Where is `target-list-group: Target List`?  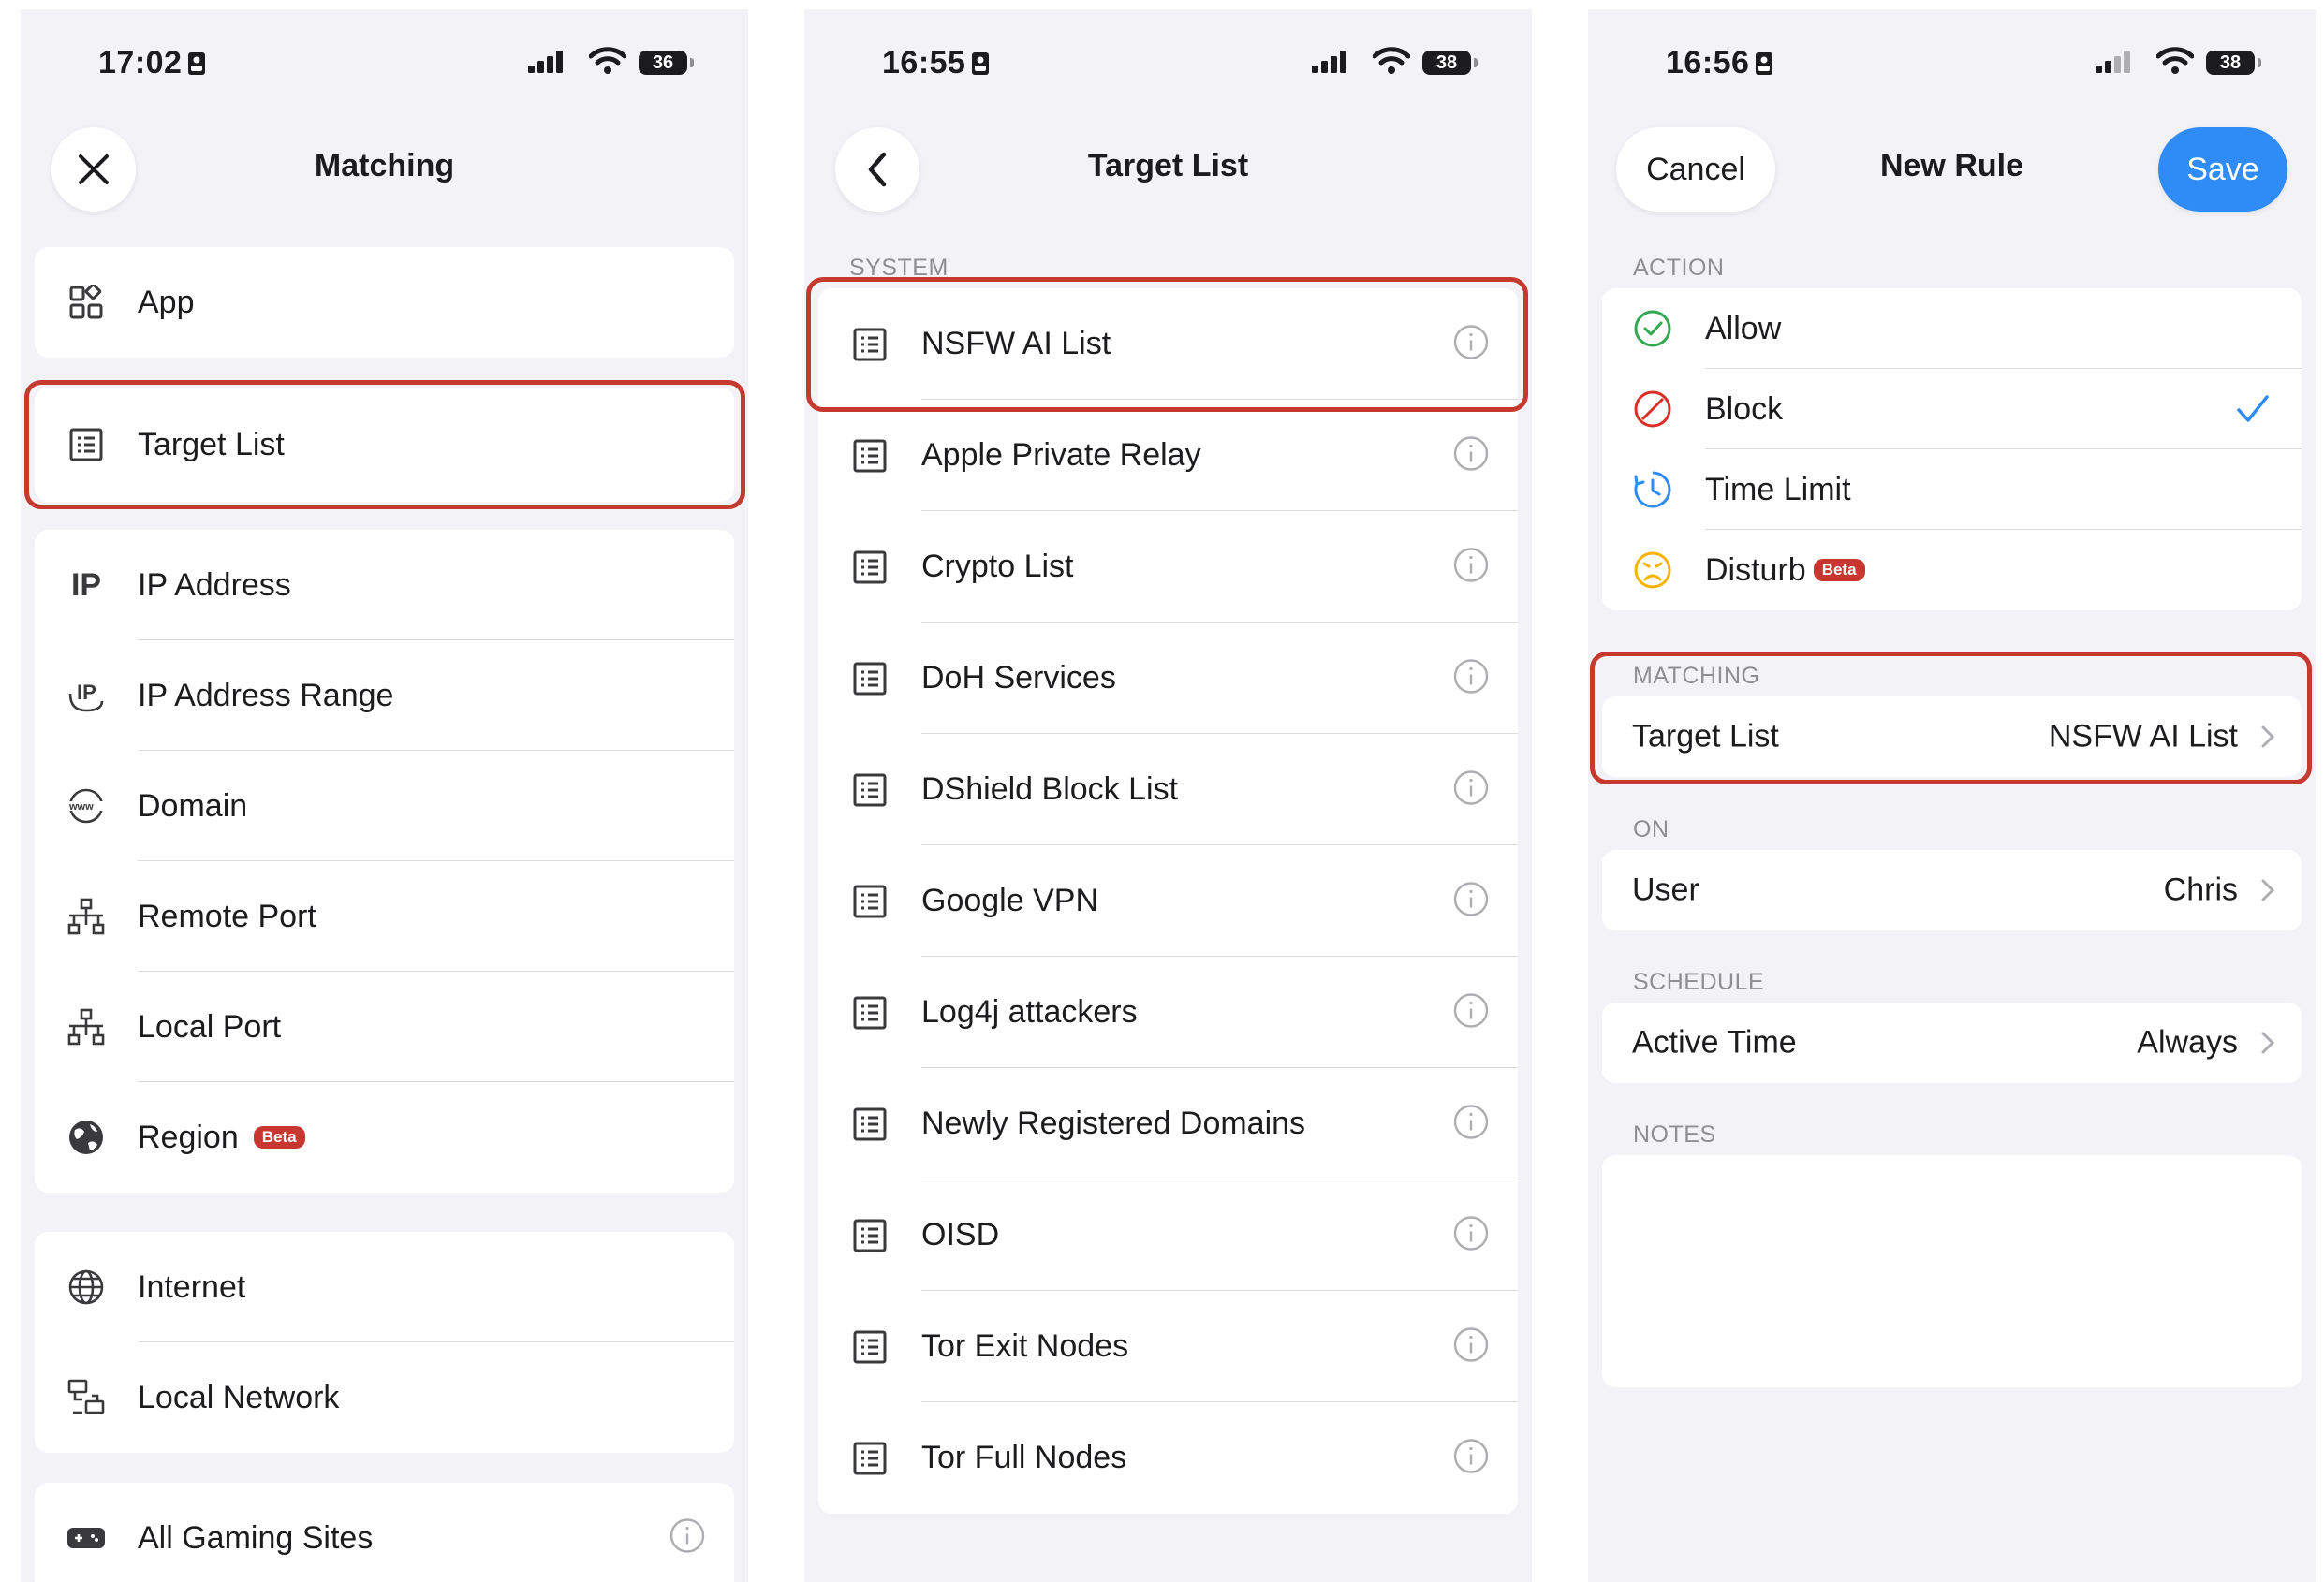 target-list-group: Target List is located at coordinates (384, 445).